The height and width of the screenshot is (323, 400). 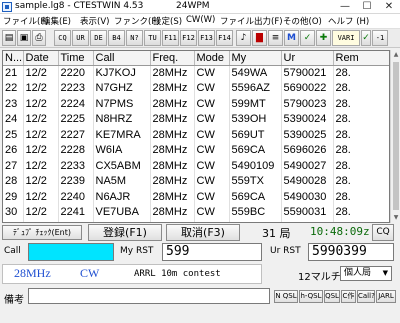 I want to click on scroll-thumb, so click(x=396, y=136).